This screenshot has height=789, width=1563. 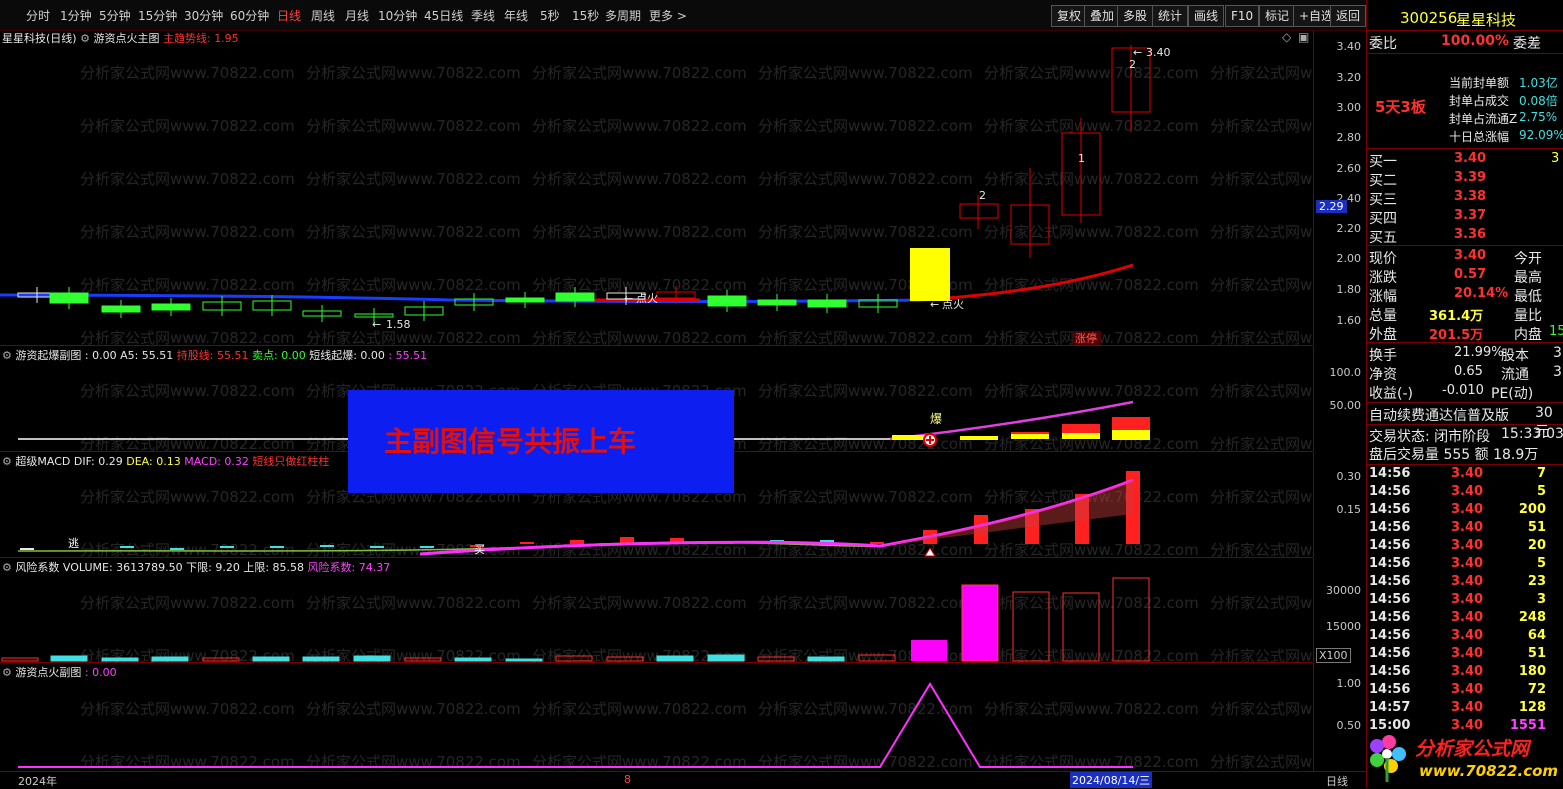 I want to click on board-count-2a: 2, so click(x=982, y=195).